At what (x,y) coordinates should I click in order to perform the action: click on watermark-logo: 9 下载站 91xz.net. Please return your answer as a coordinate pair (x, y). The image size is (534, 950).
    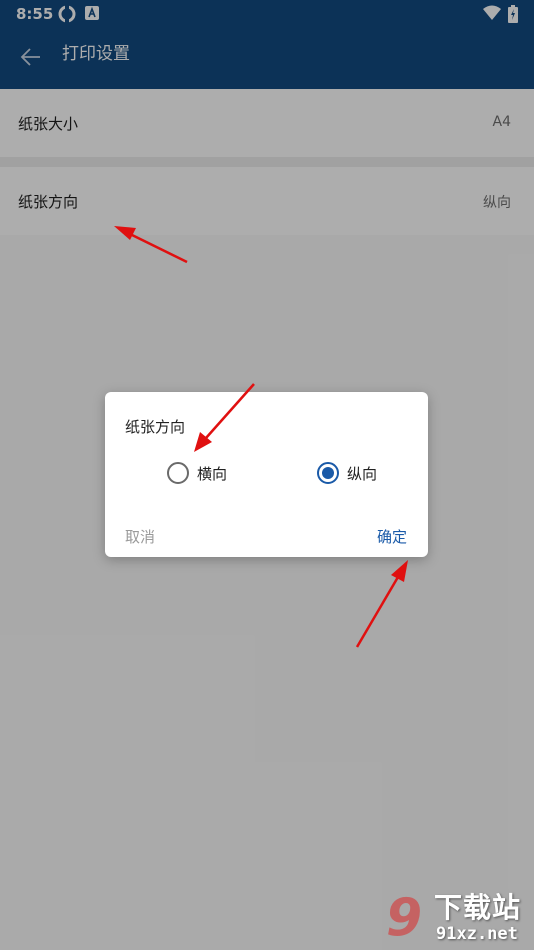
    Looking at the image, I should click on (460, 916).